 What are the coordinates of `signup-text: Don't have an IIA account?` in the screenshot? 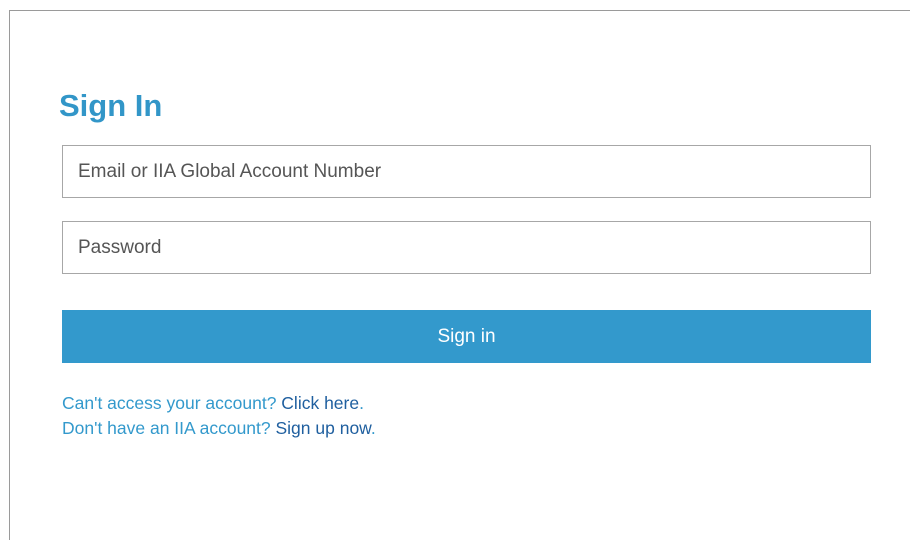 It's located at (169, 428).